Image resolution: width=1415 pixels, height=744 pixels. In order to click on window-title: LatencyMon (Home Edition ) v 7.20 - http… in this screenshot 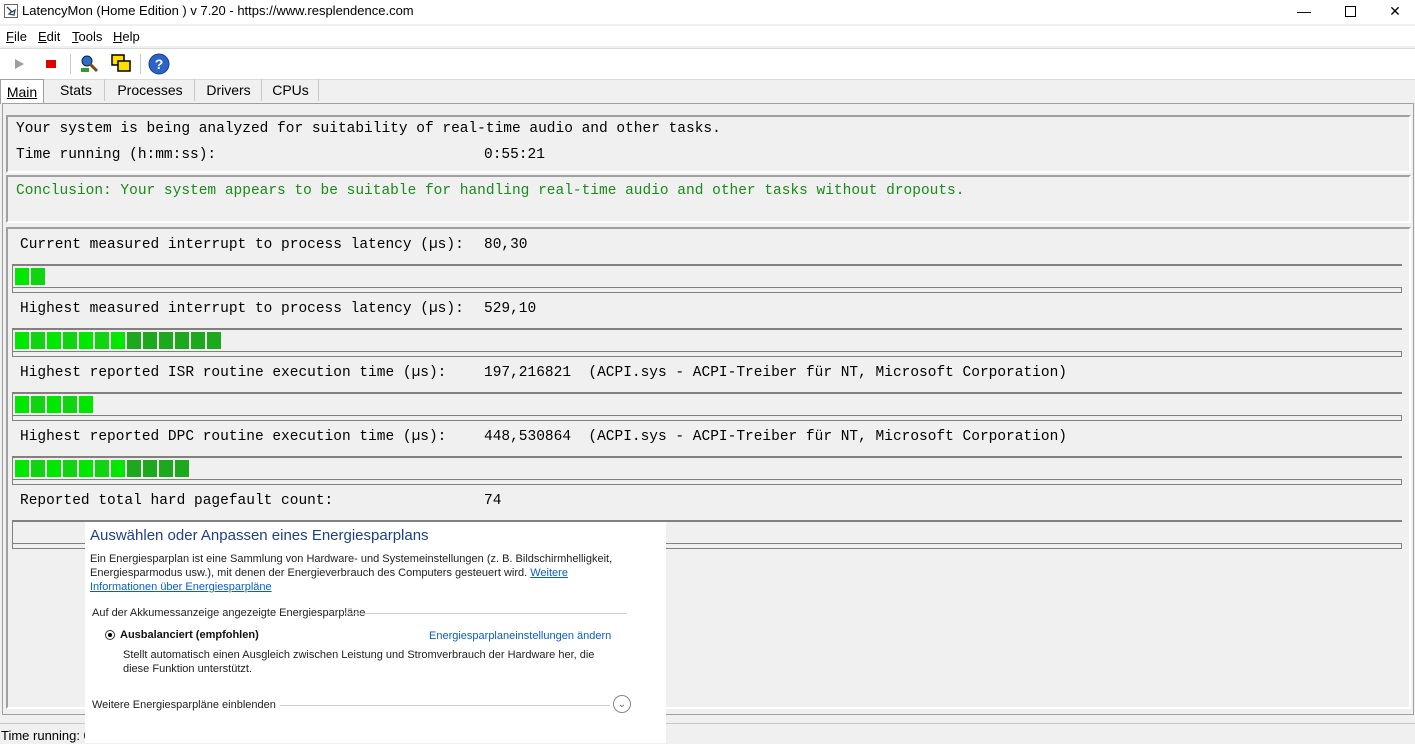, I will do `click(218, 10)`.